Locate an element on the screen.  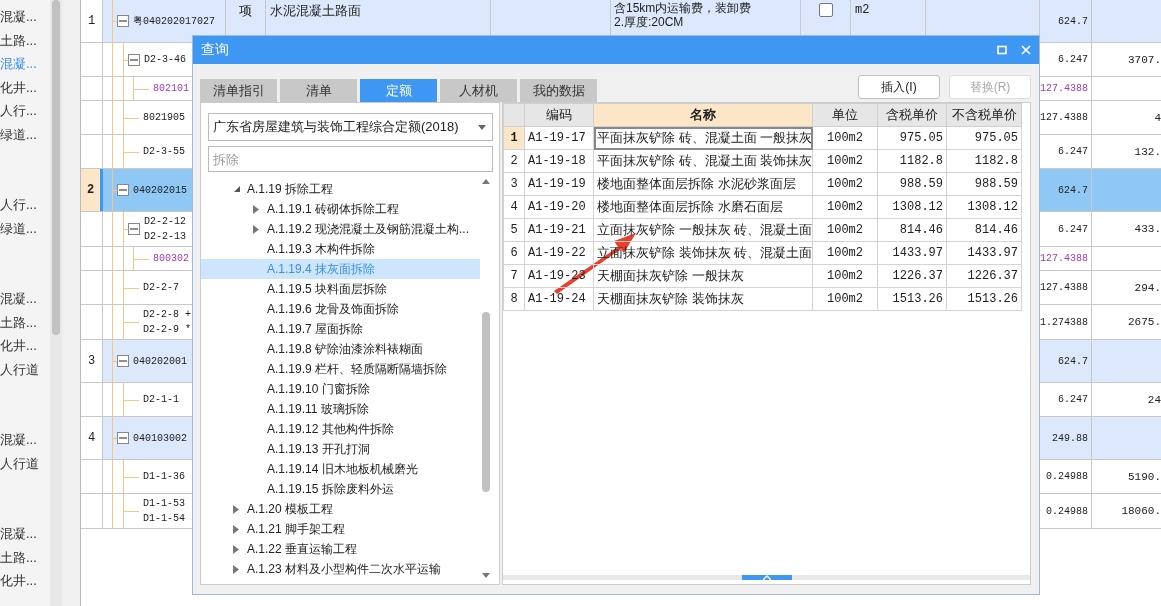
dialog-title: 查询 is located at coordinates (215, 50).